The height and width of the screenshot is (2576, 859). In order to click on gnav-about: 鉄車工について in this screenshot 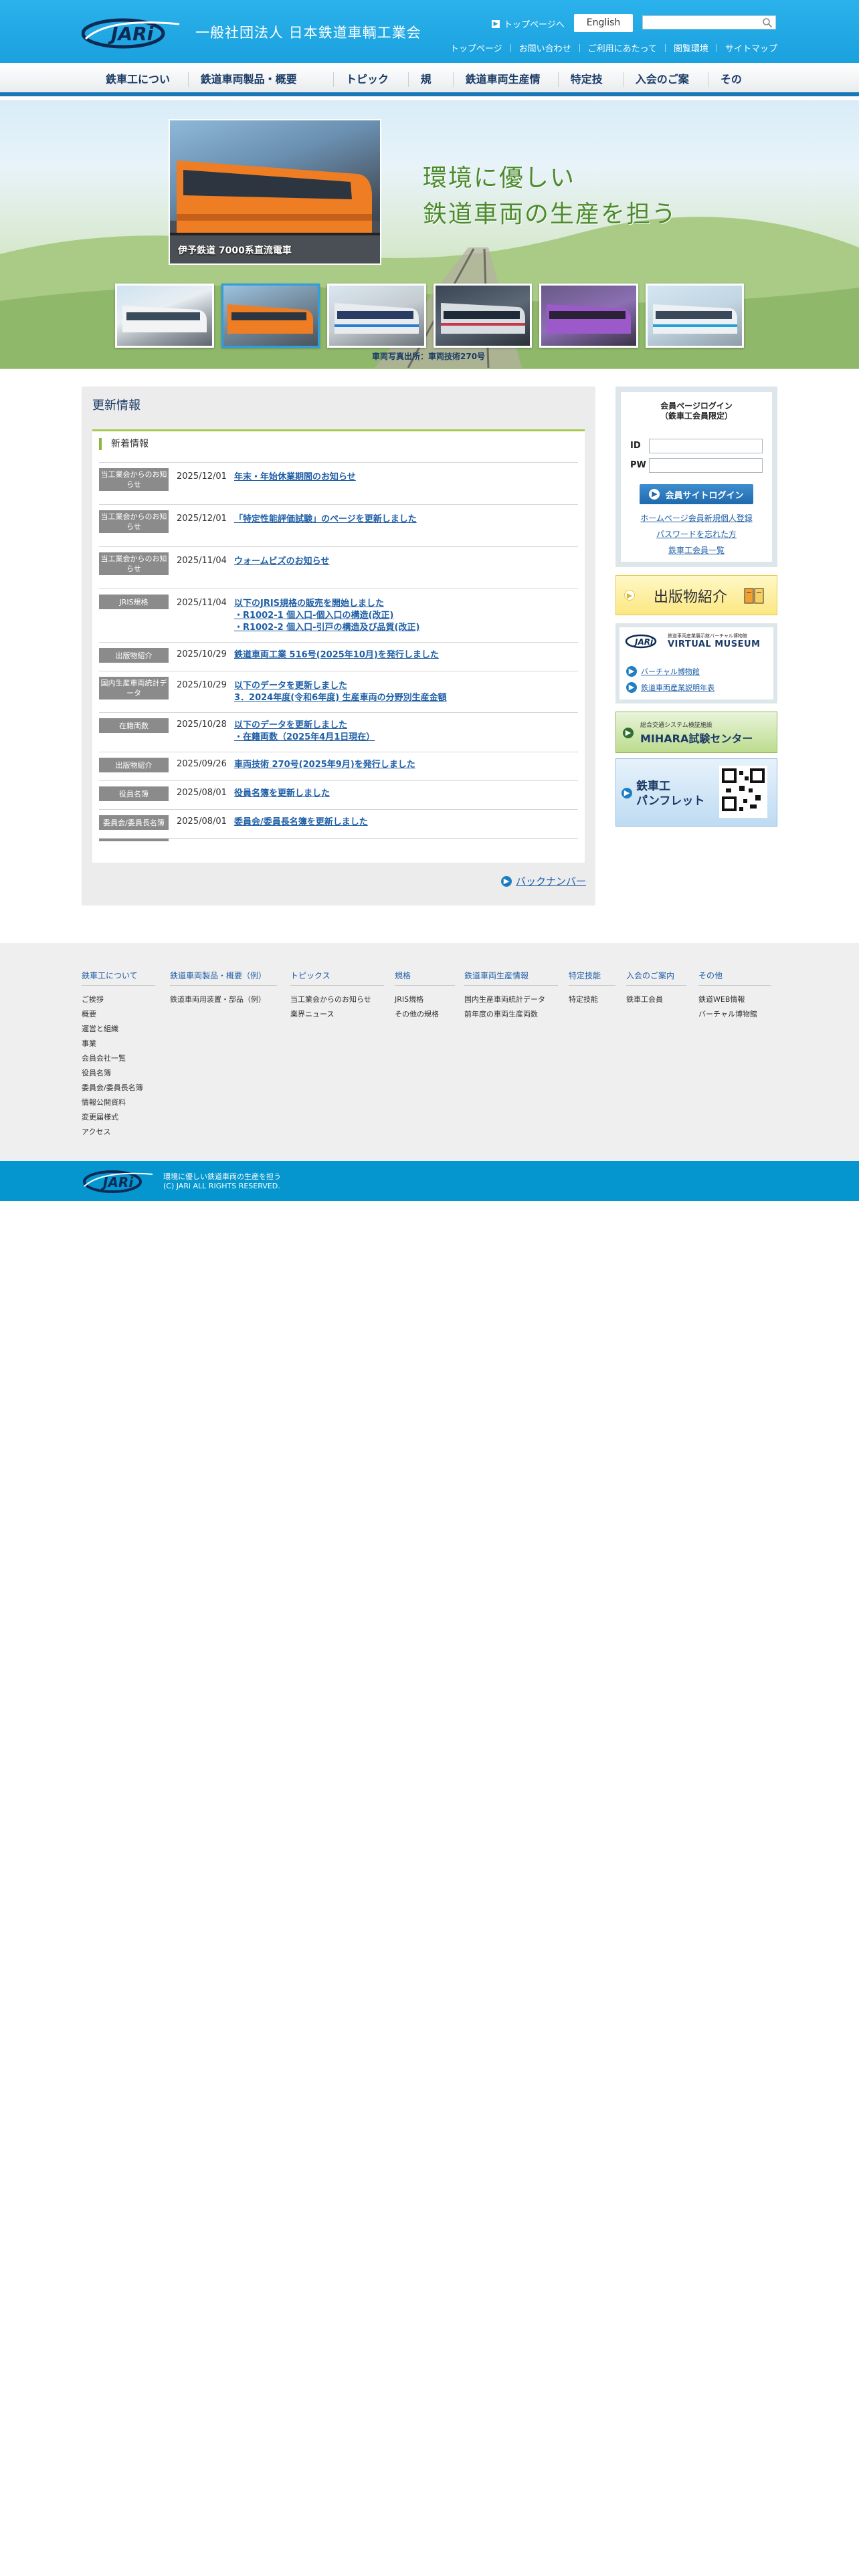, I will do `click(141, 91)`.